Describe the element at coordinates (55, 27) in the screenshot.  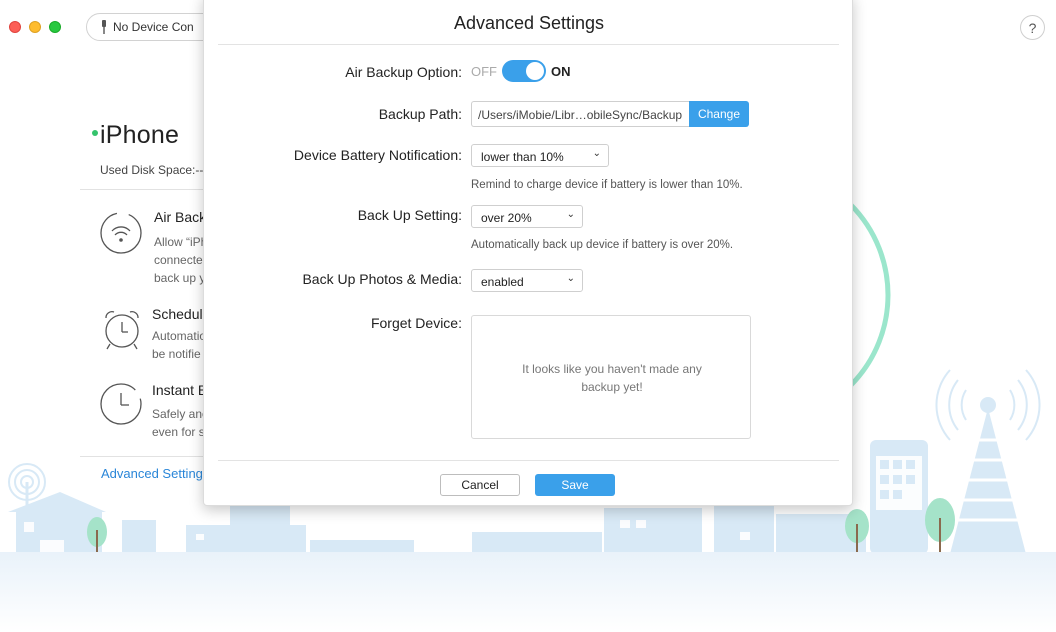
I see `zoom-window-button` at that location.